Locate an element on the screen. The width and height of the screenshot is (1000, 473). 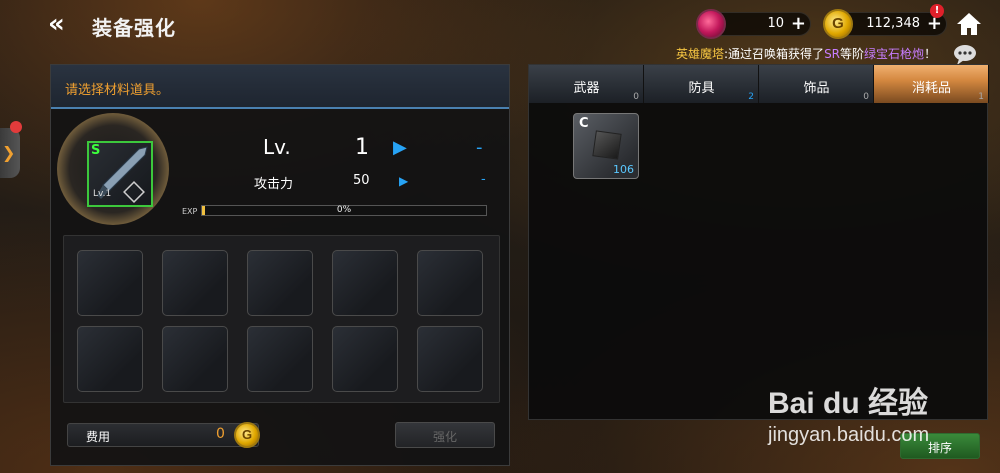
tab-2: 饰品 0 is located at coordinates (816, 84).